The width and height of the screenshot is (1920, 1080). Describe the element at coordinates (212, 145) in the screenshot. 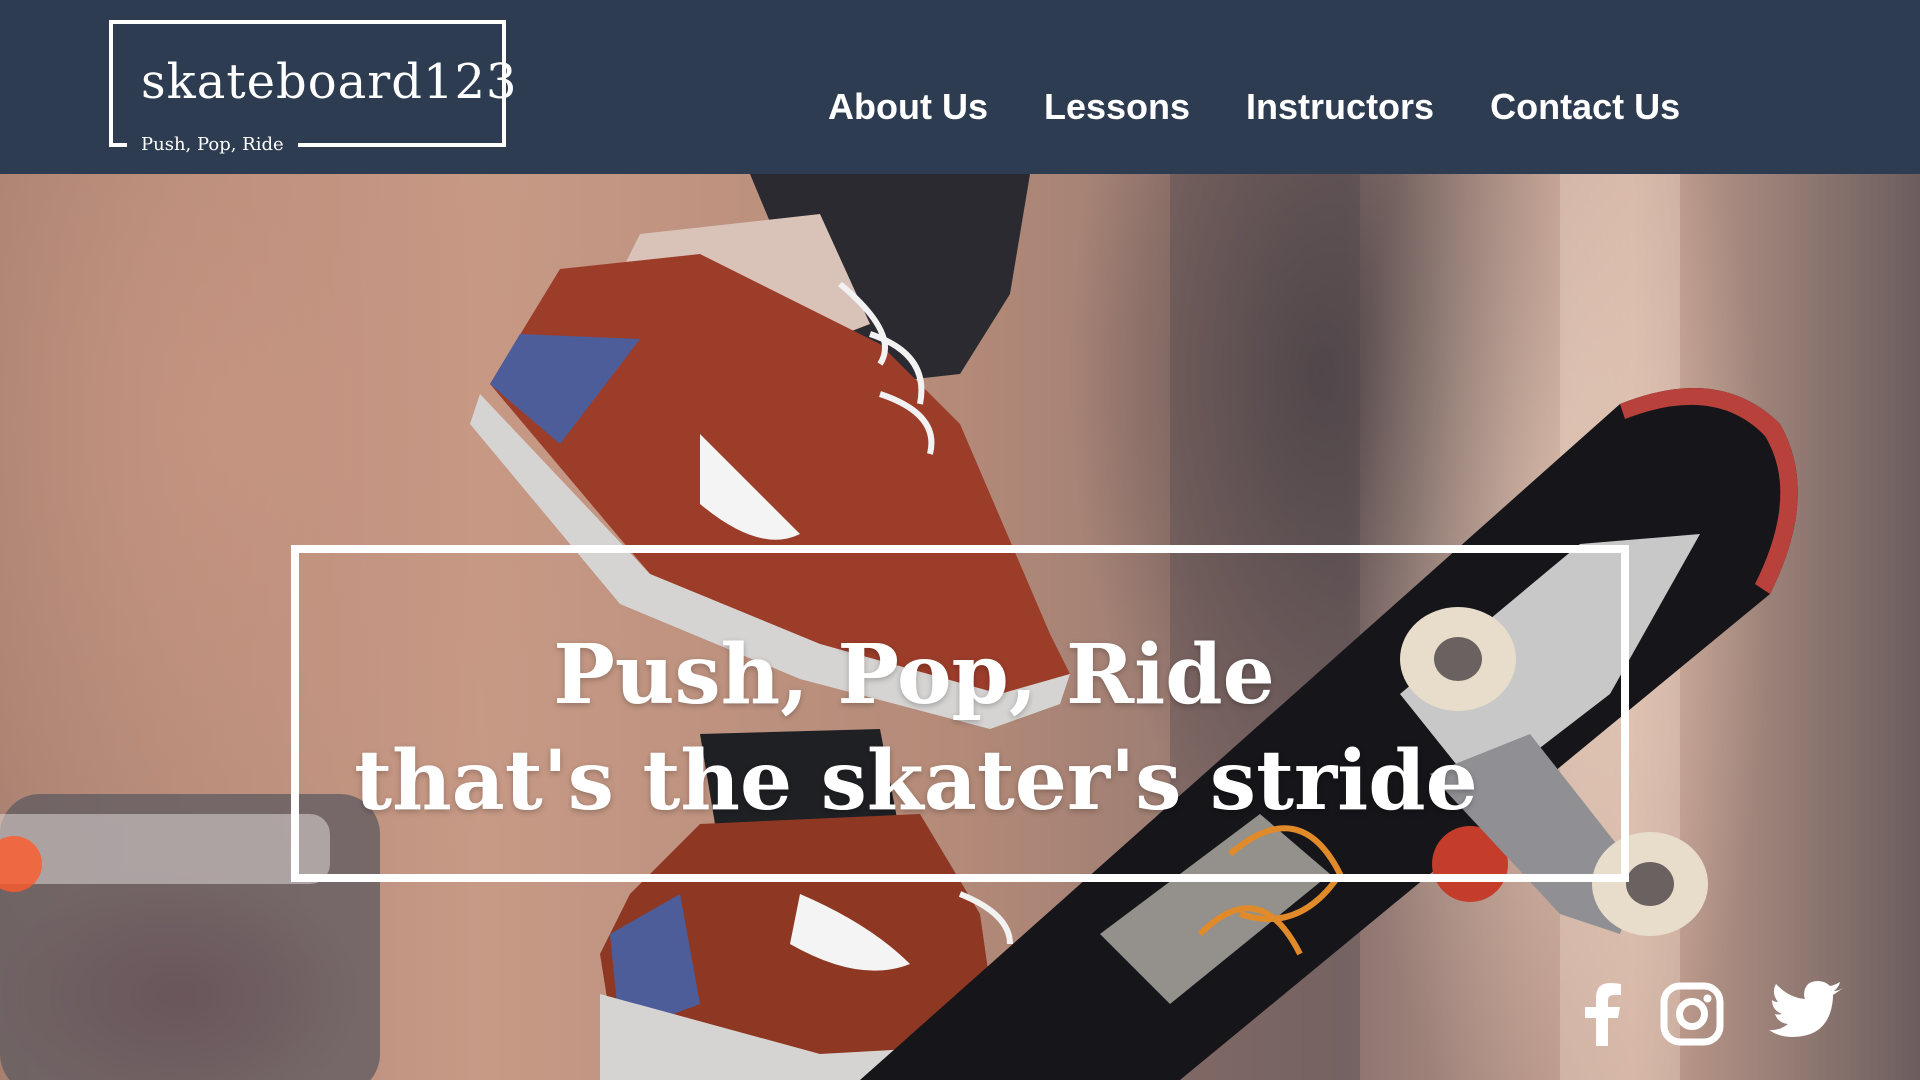

I see `logo-tagline: Push, Pop, Ride` at that location.